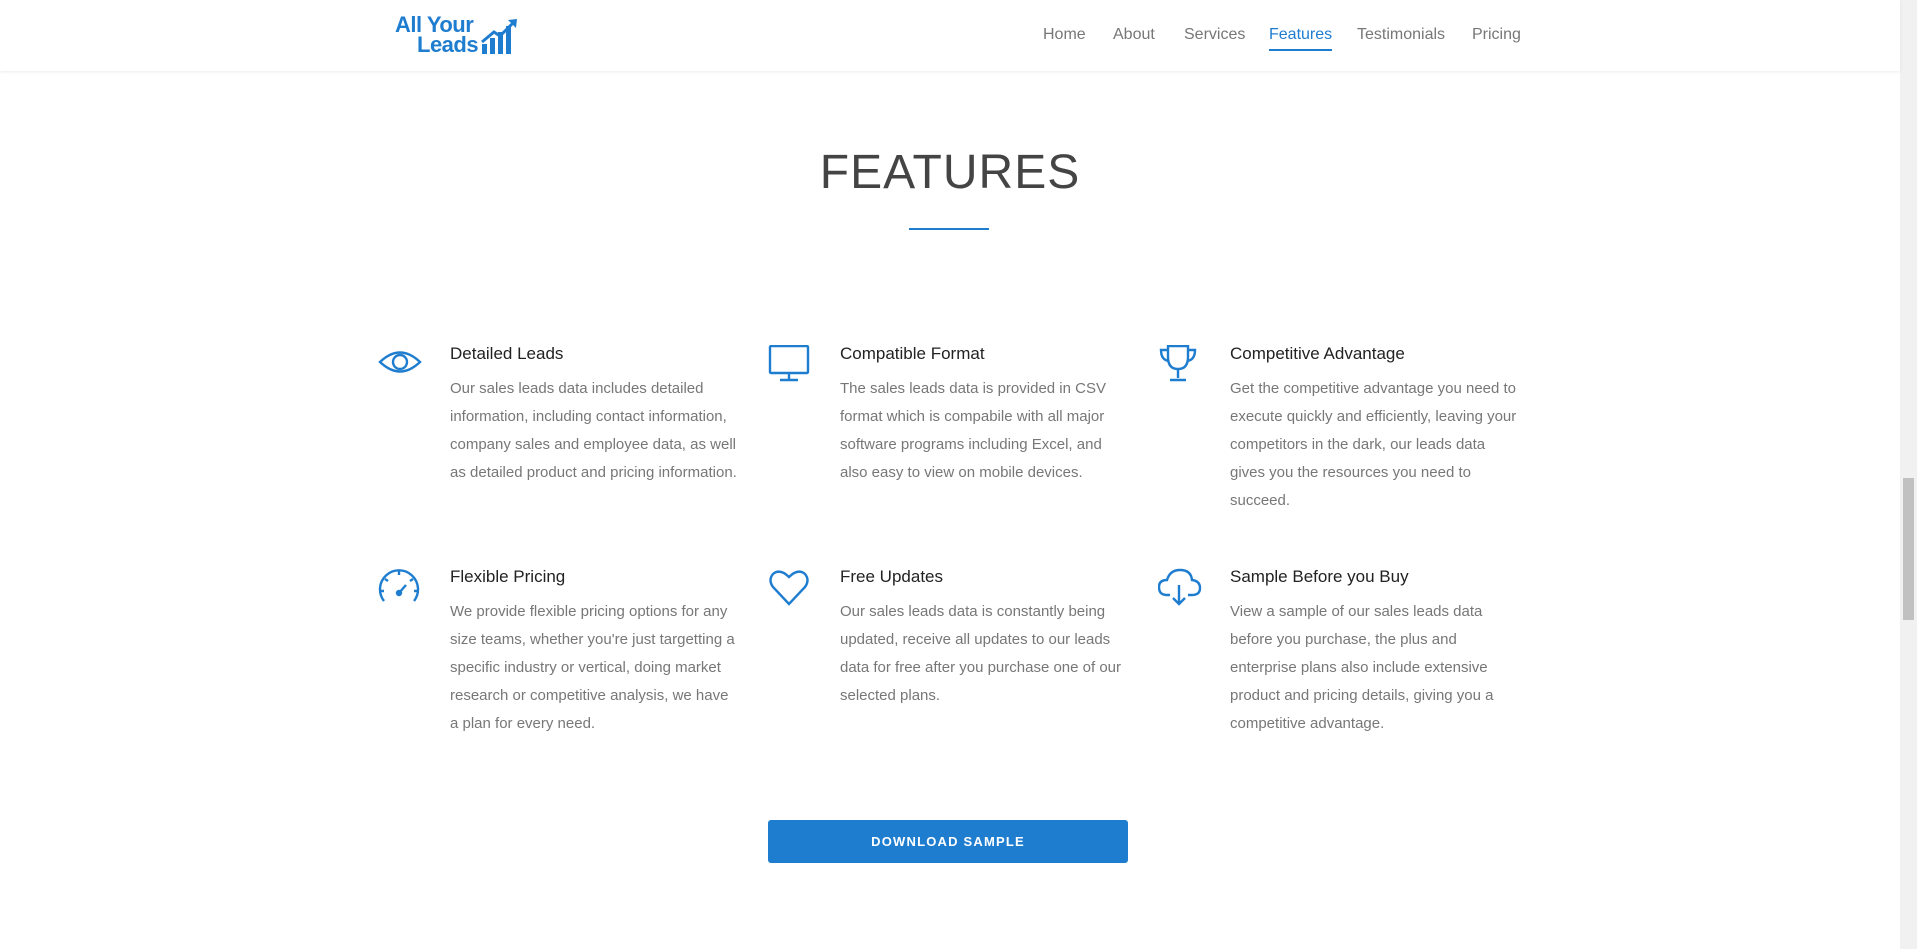  What do you see at coordinates (399, 585) in the screenshot?
I see `speedometer-icon` at bounding box center [399, 585].